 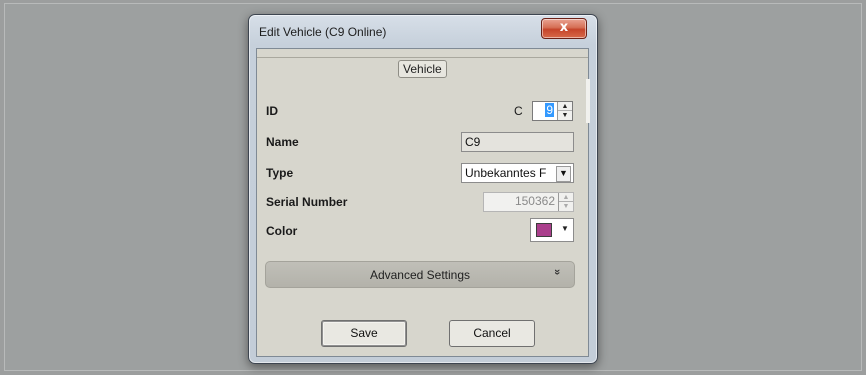 I want to click on cancel-button: Cancel, so click(x=492, y=333).